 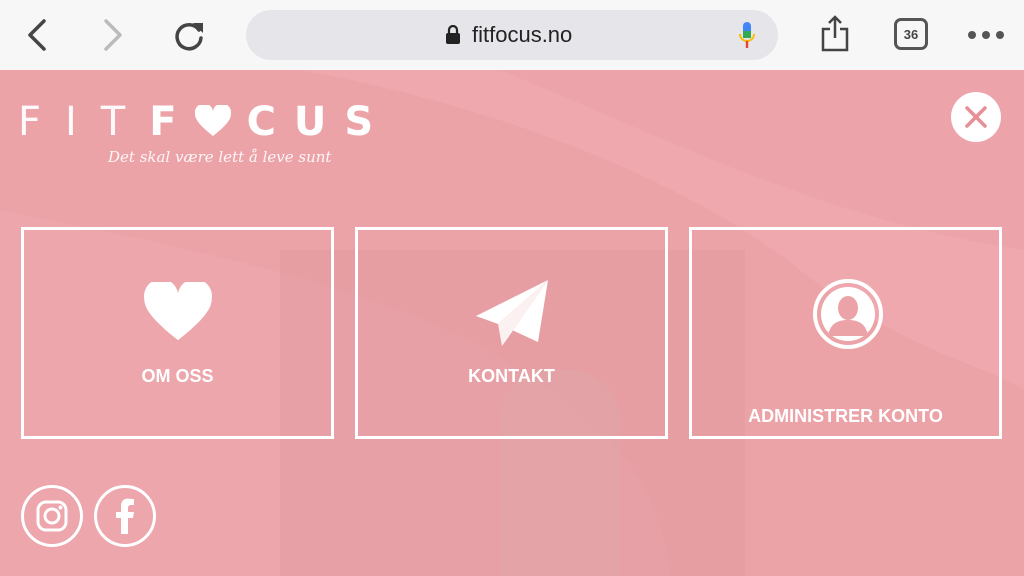 What do you see at coordinates (212, 121) in the screenshot?
I see `logo-heart-icon` at bounding box center [212, 121].